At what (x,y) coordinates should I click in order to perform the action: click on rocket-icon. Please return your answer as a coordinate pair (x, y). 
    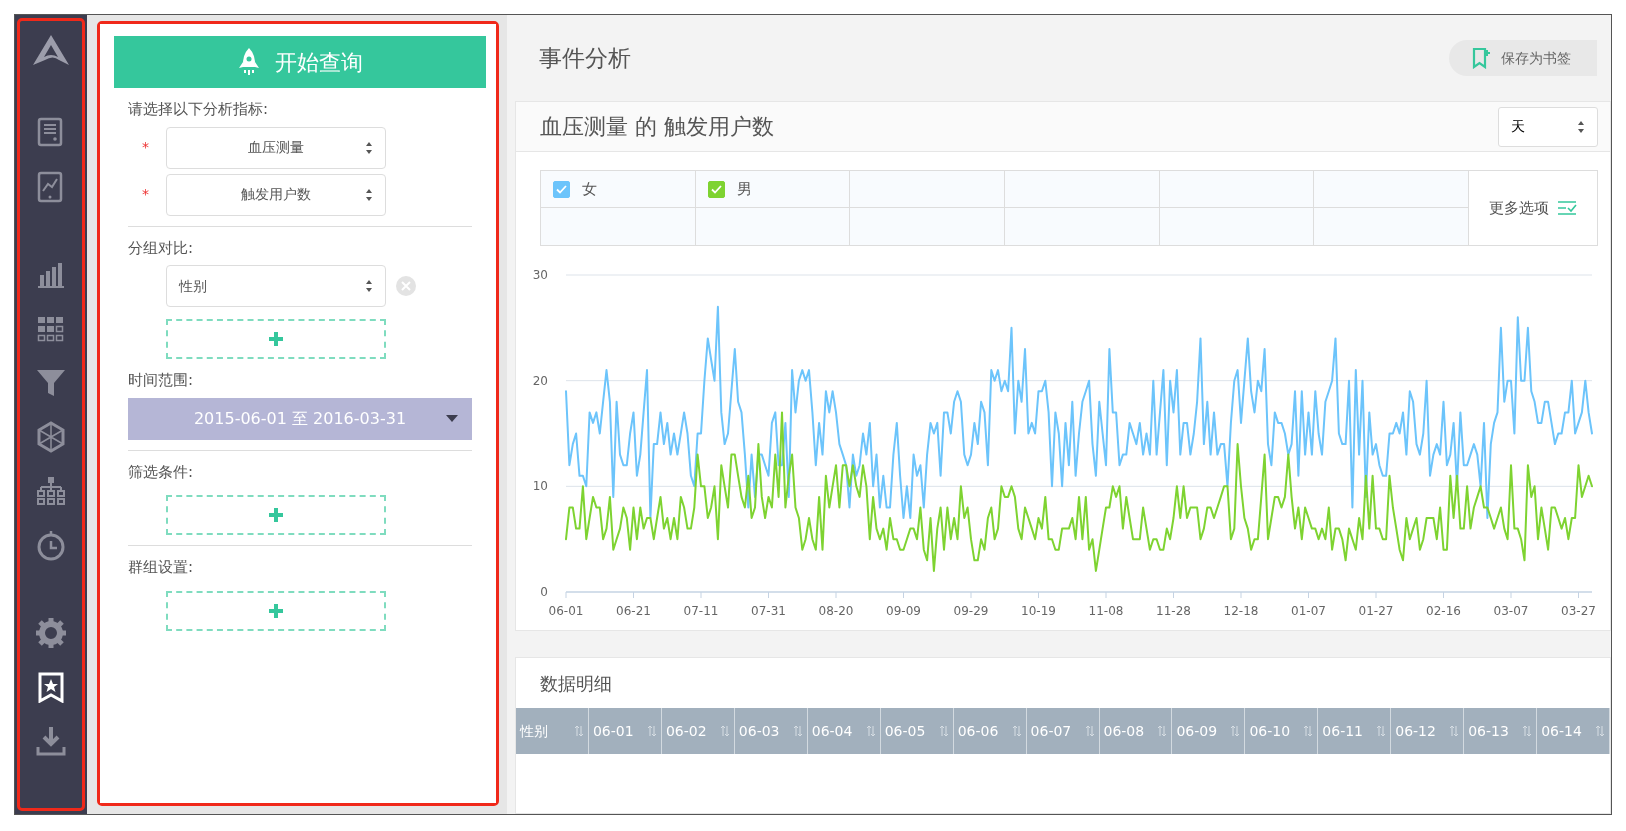
    Looking at the image, I should click on (249, 62).